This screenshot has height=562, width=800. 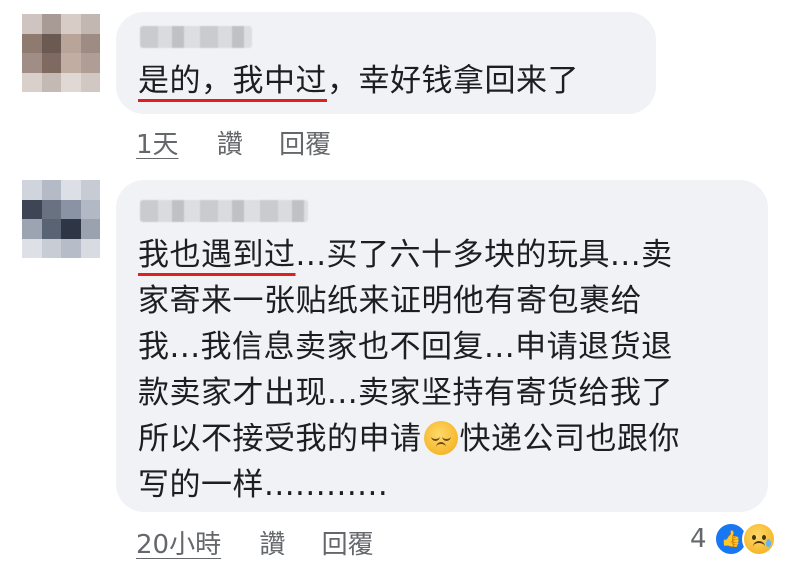 I want to click on pensive-face-emoji-icon, so click(x=440, y=438).